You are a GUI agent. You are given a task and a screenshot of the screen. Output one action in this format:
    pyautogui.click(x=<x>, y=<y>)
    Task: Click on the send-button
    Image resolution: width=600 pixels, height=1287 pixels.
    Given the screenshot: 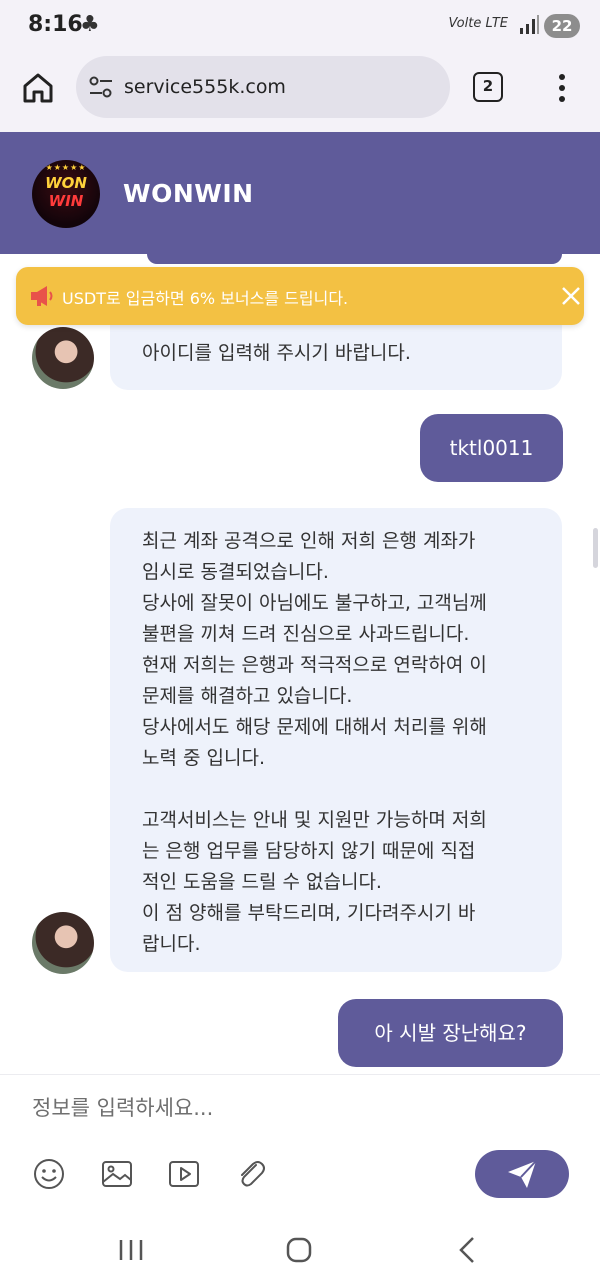 What is the action you would take?
    pyautogui.click(x=522, y=1174)
    